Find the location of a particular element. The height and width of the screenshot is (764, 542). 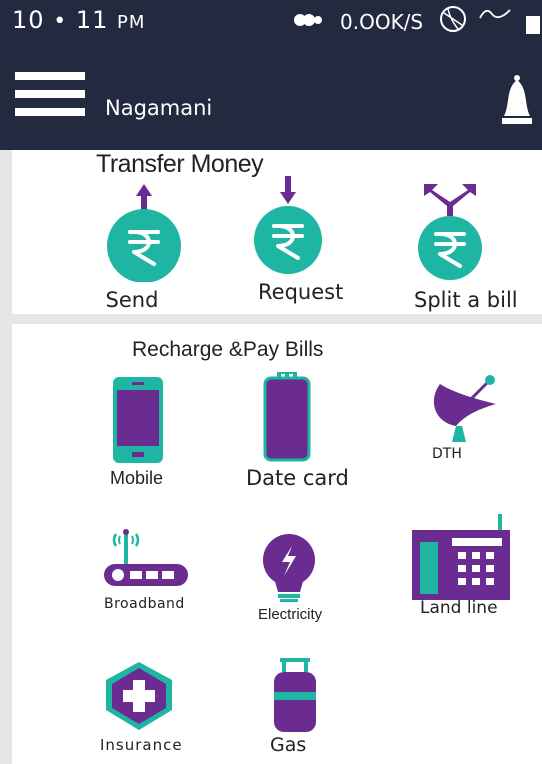

signal-wave-icon is located at coordinates (495, 14).